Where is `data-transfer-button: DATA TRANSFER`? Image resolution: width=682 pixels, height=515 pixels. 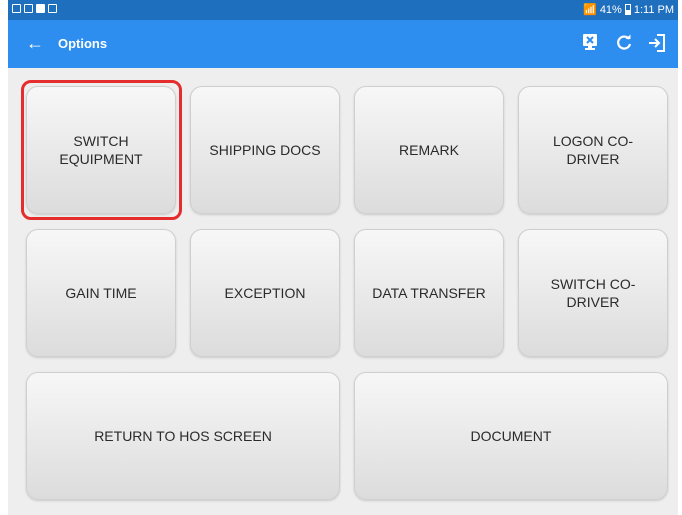 data-transfer-button: DATA TRANSFER is located at coordinates (429, 293).